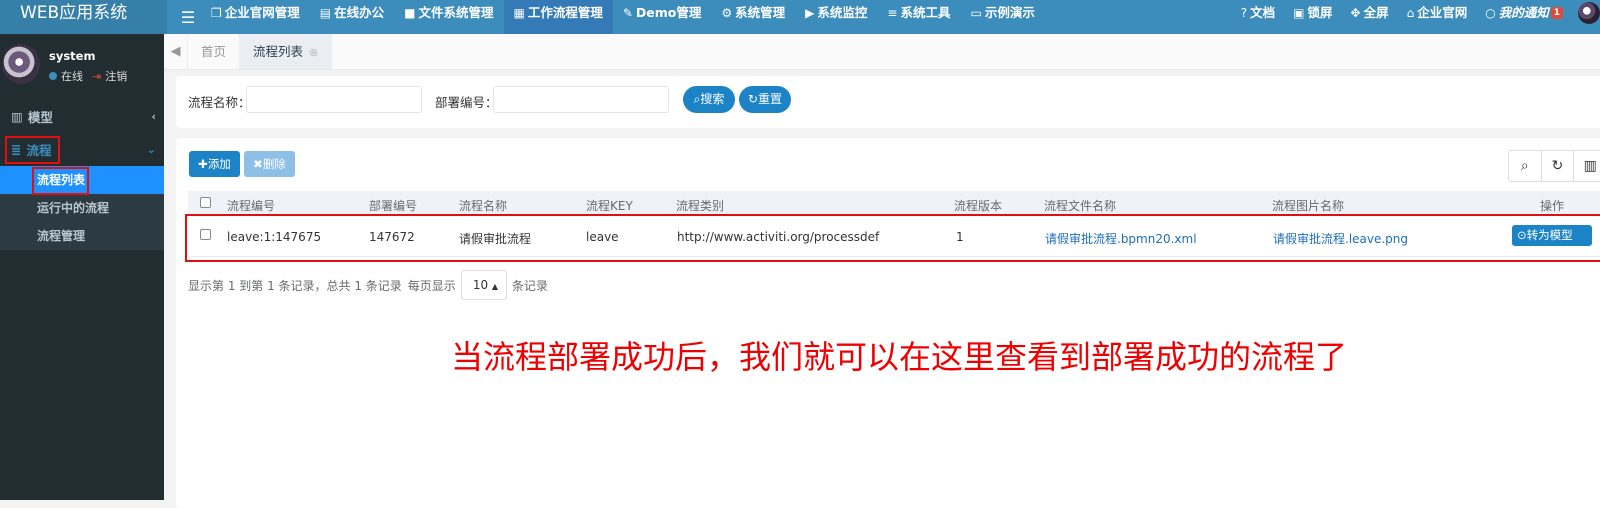 The height and width of the screenshot is (508, 1600). I want to click on col-image-name: 流程图片名称, so click(1308, 205).